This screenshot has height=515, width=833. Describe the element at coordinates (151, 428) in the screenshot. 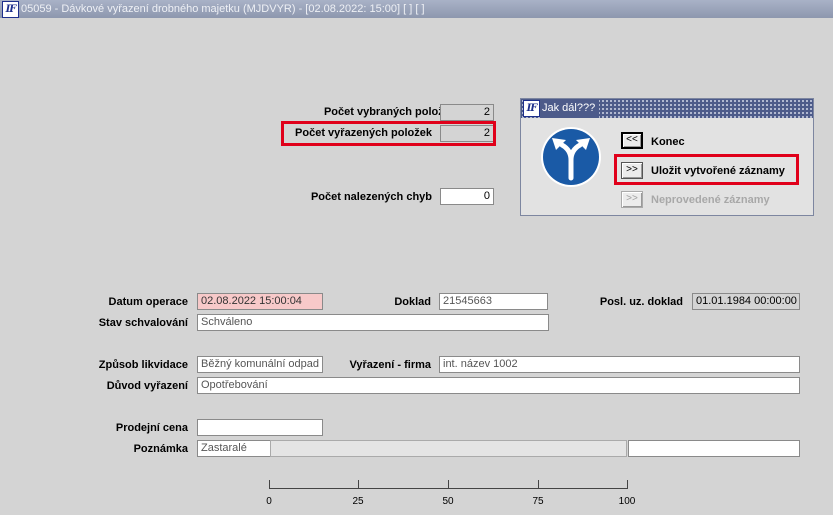

I see `sale-price-label: Prodejní cena` at that location.